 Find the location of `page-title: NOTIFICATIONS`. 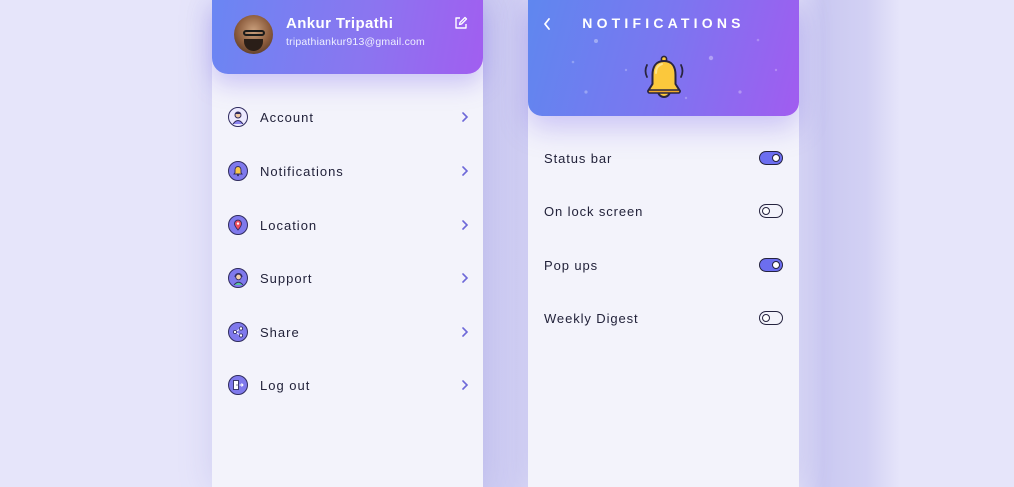

page-title: NOTIFICATIONS is located at coordinates (663, 23).